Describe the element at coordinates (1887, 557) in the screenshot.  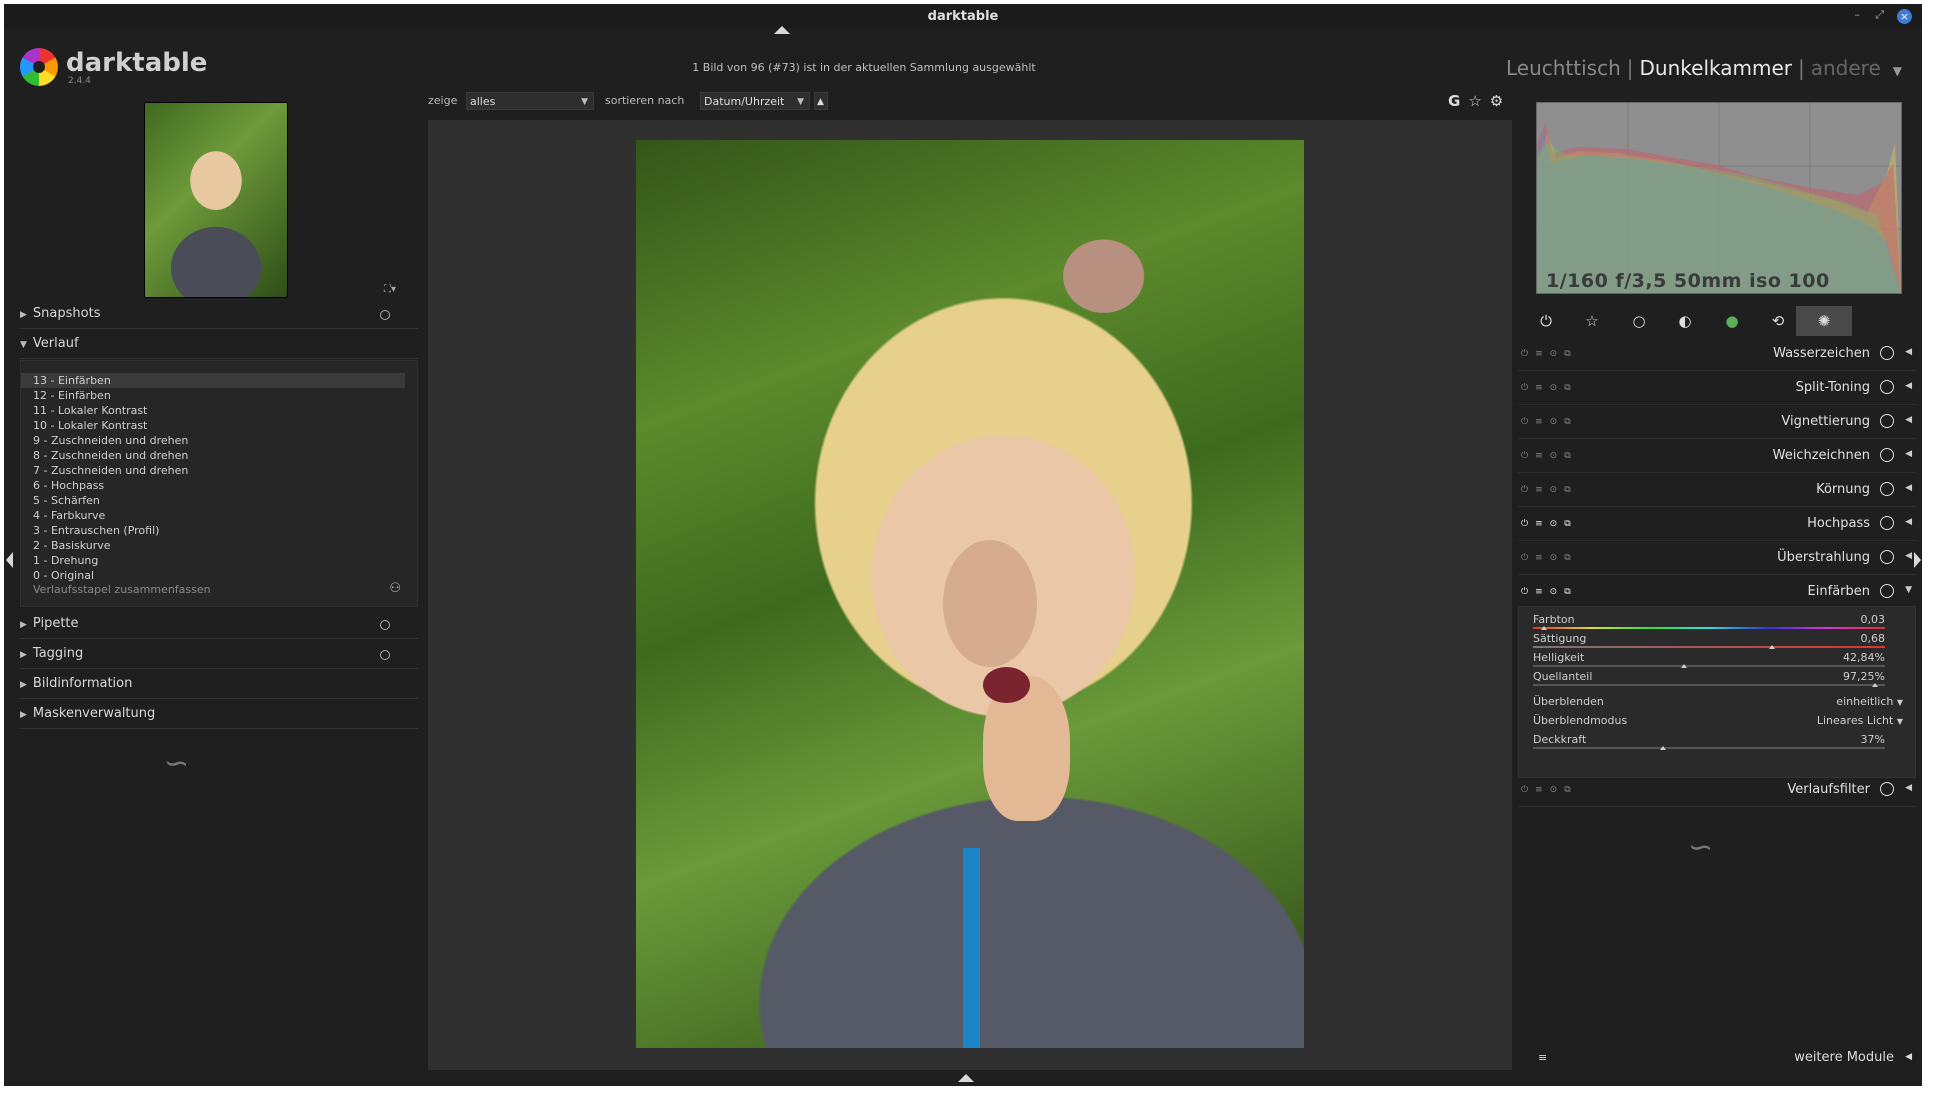
I see `module-icon` at that location.